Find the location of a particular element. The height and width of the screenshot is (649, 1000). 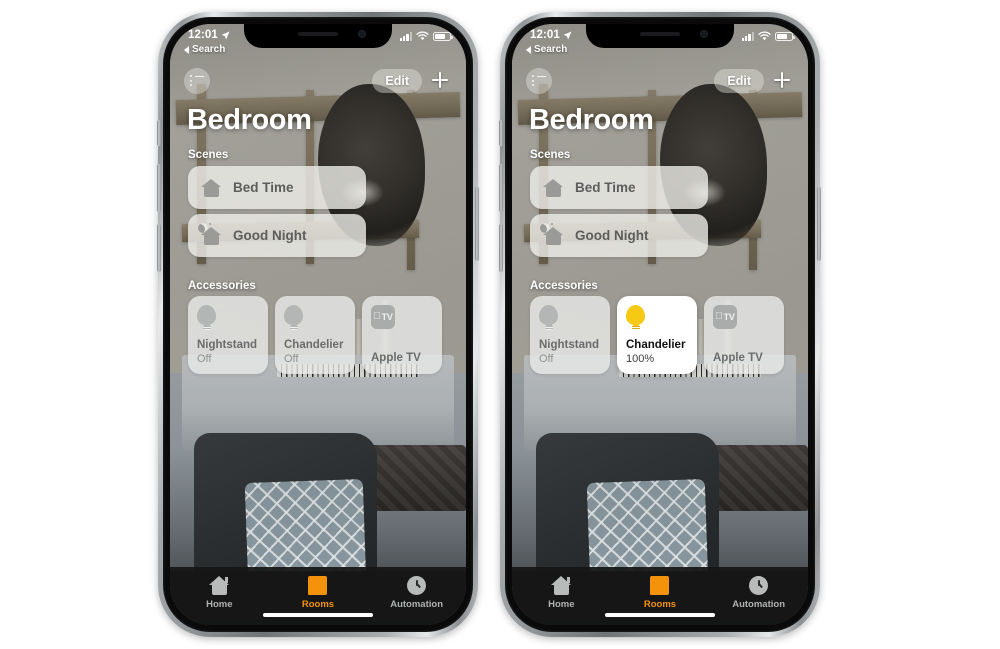

earpiece-speaker is located at coordinates (660, 34).